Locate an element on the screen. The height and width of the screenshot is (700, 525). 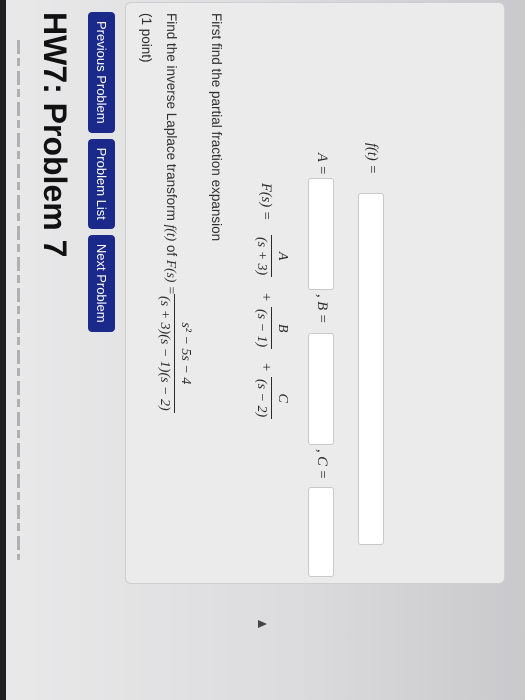
pointer-cursor-icon is located at coordinates (262, 624).